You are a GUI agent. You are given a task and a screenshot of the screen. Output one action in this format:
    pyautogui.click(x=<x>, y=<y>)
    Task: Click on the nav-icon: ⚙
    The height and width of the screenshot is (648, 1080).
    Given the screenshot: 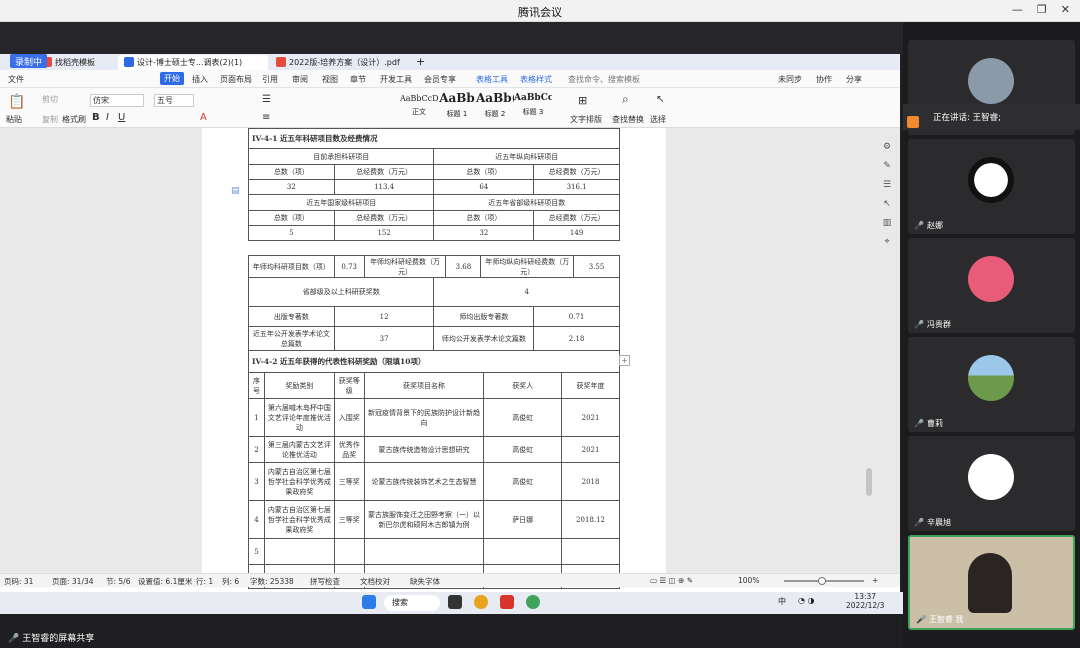 What is the action you would take?
    pyautogui.click(x=887, y=147)
    